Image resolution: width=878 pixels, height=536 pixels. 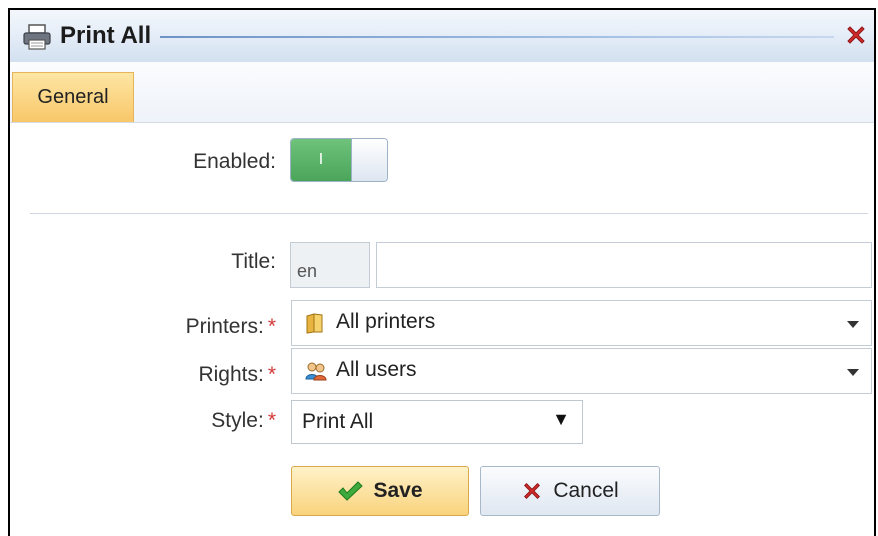 I want to click on save-button-label: Save, so click(x=398, y=490).